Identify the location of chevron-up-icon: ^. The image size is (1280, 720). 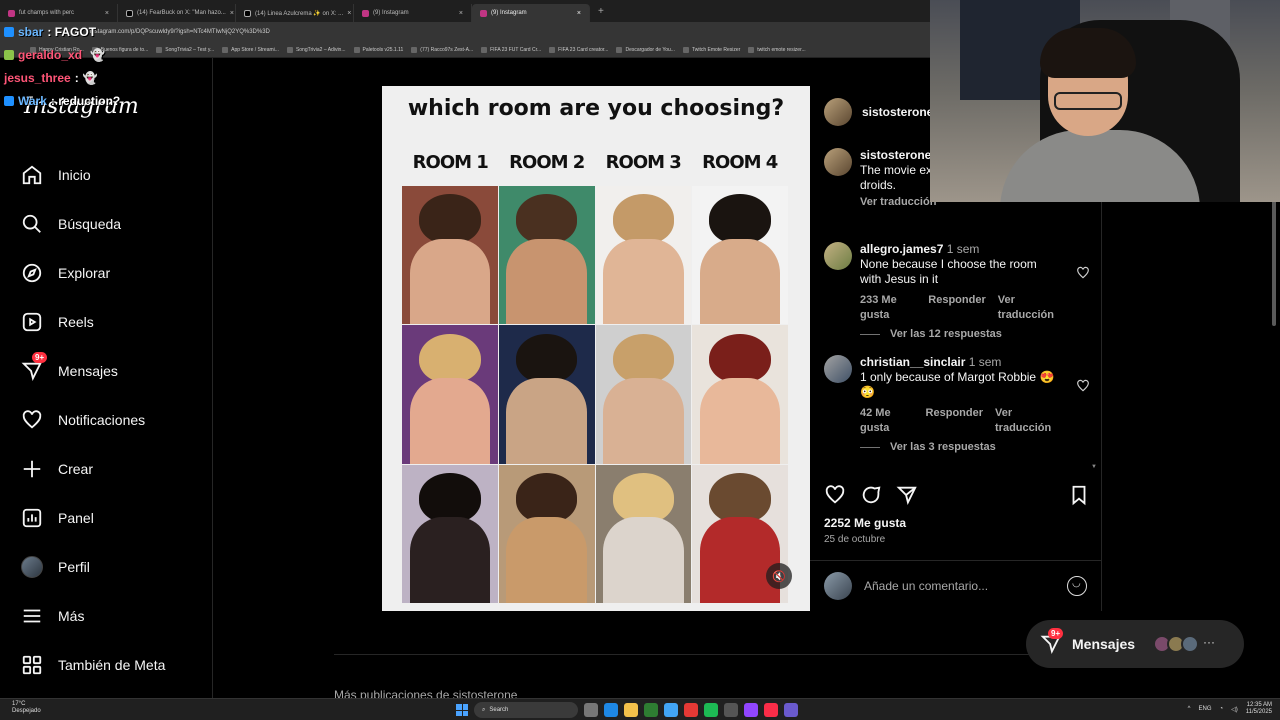
(1189, 709).